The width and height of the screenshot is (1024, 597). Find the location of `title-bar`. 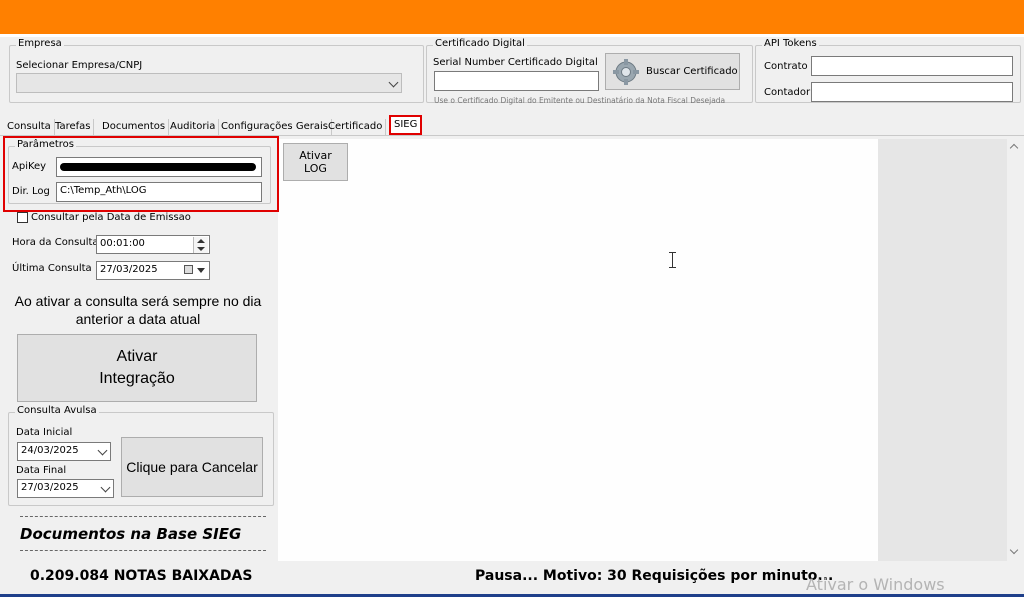

title-bar is located at coordinates (512, 17).